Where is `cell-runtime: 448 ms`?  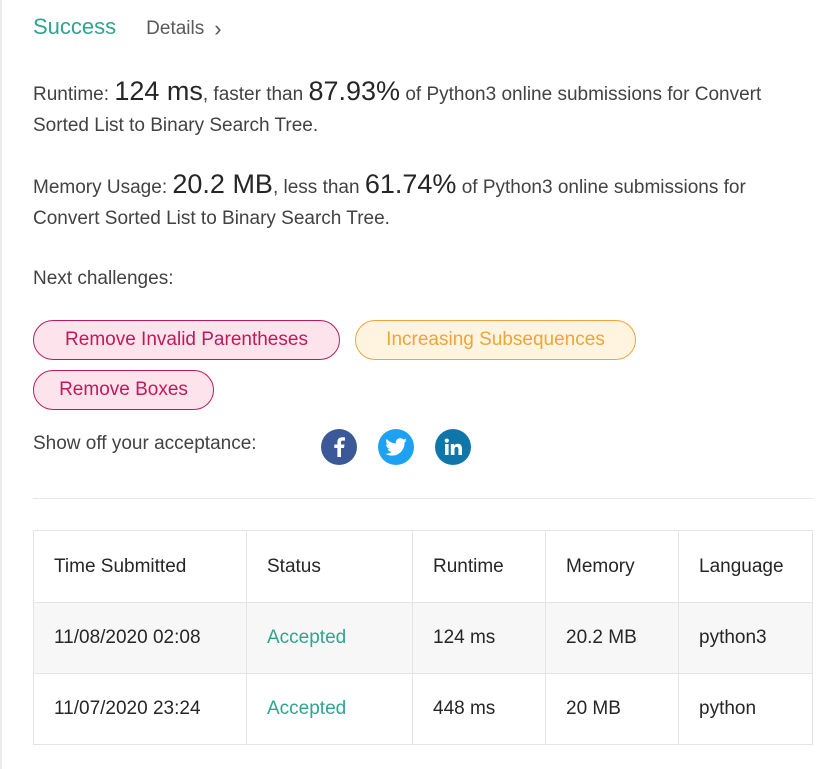 cell-runtime: 448 ms is located at coordinates (479, 709).